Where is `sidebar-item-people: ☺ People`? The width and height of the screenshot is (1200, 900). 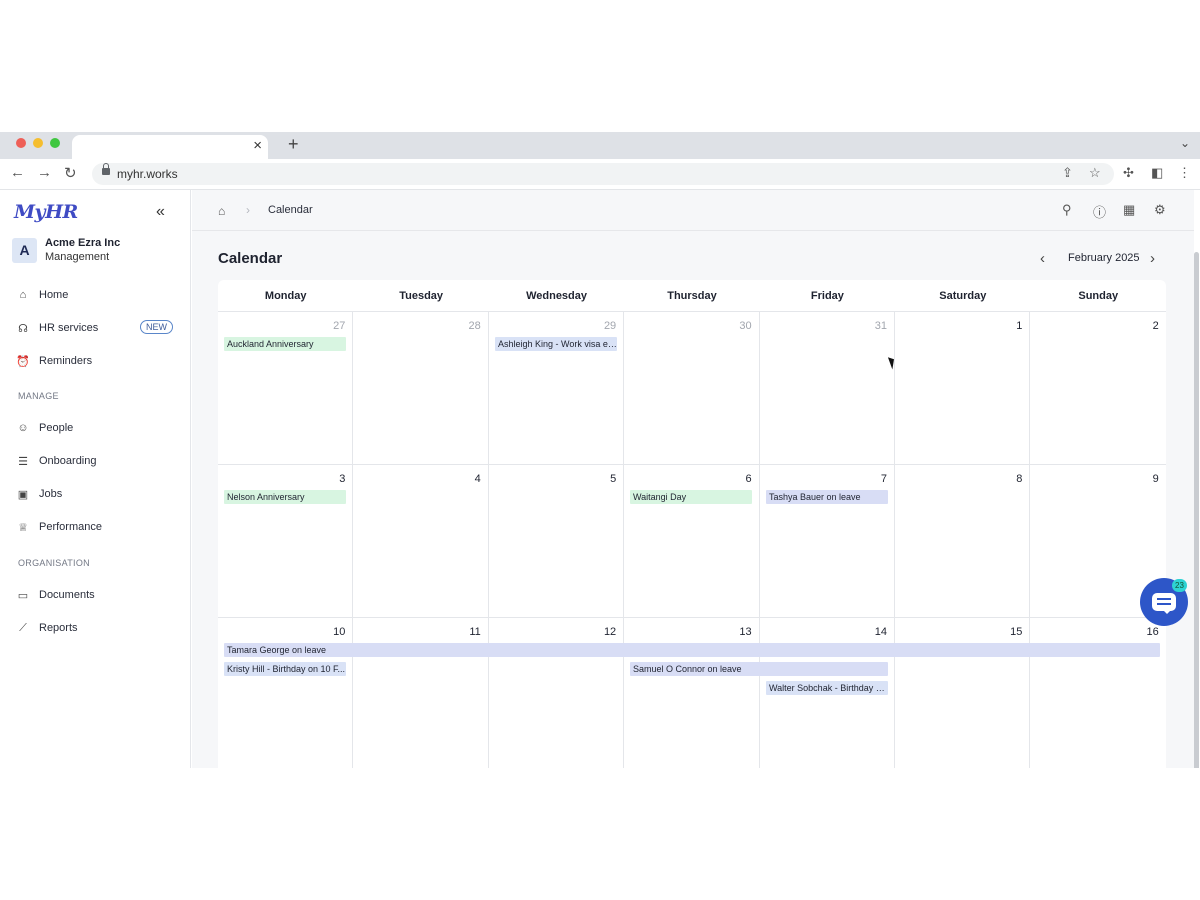
sidebar-item-people: ☺ People is located at coordinates (97, 428).